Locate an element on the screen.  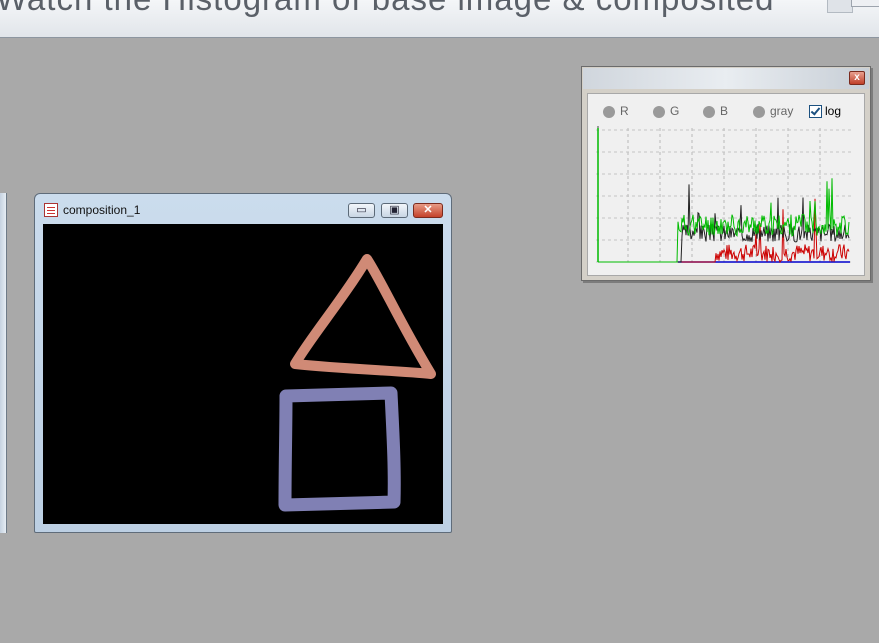
minimize-icon: ▭ is located at coordinates (361, 210).